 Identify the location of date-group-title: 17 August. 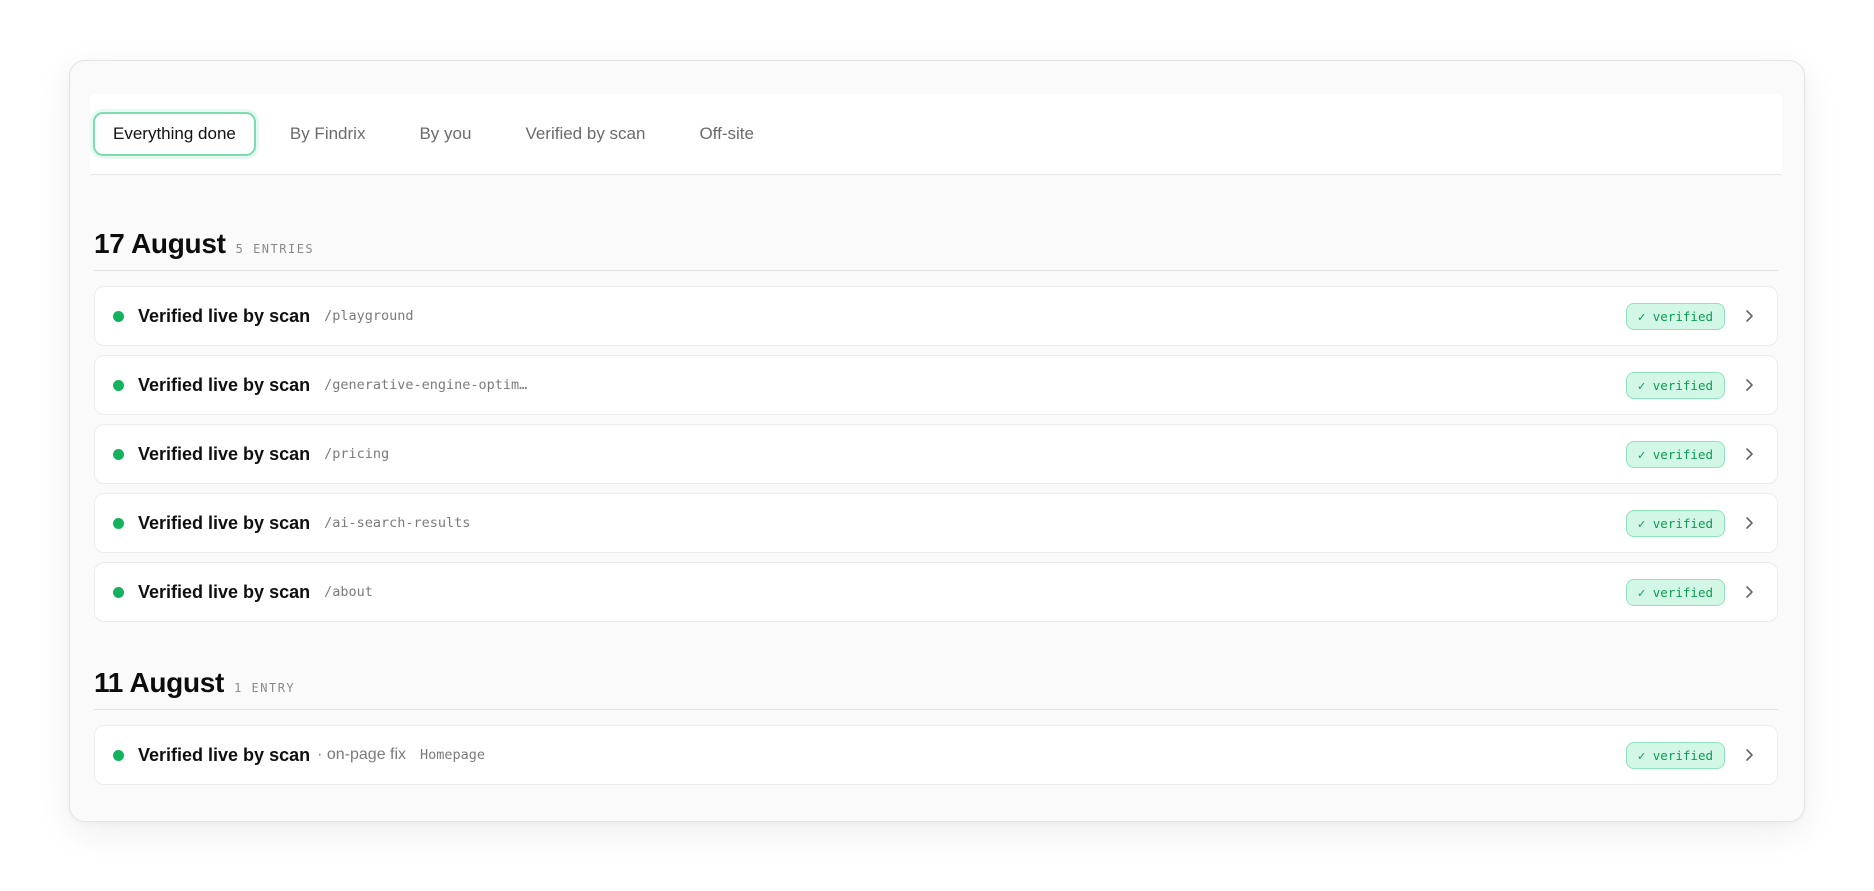
(160, 243).